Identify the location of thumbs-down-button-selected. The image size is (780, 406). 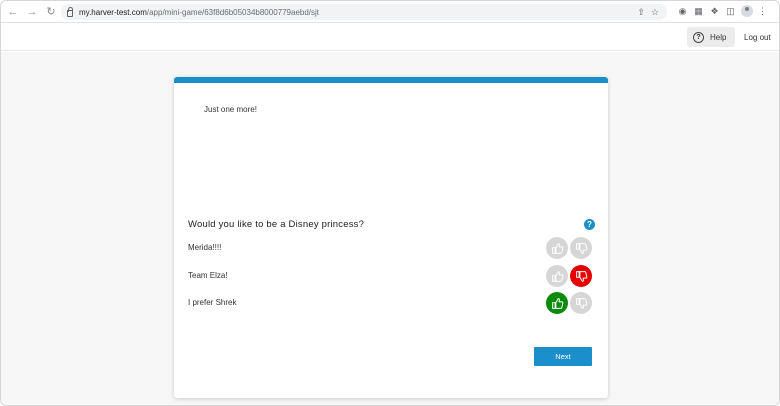
(581, 276).